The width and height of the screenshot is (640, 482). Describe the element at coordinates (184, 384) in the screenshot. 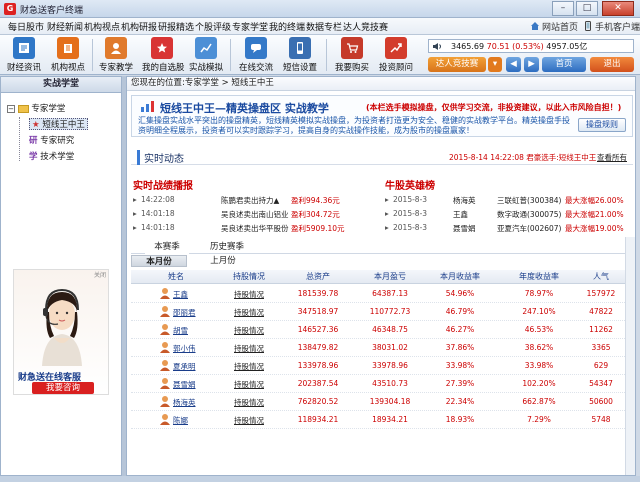

I see `trader-name-link: 聂雪娟` at that location.